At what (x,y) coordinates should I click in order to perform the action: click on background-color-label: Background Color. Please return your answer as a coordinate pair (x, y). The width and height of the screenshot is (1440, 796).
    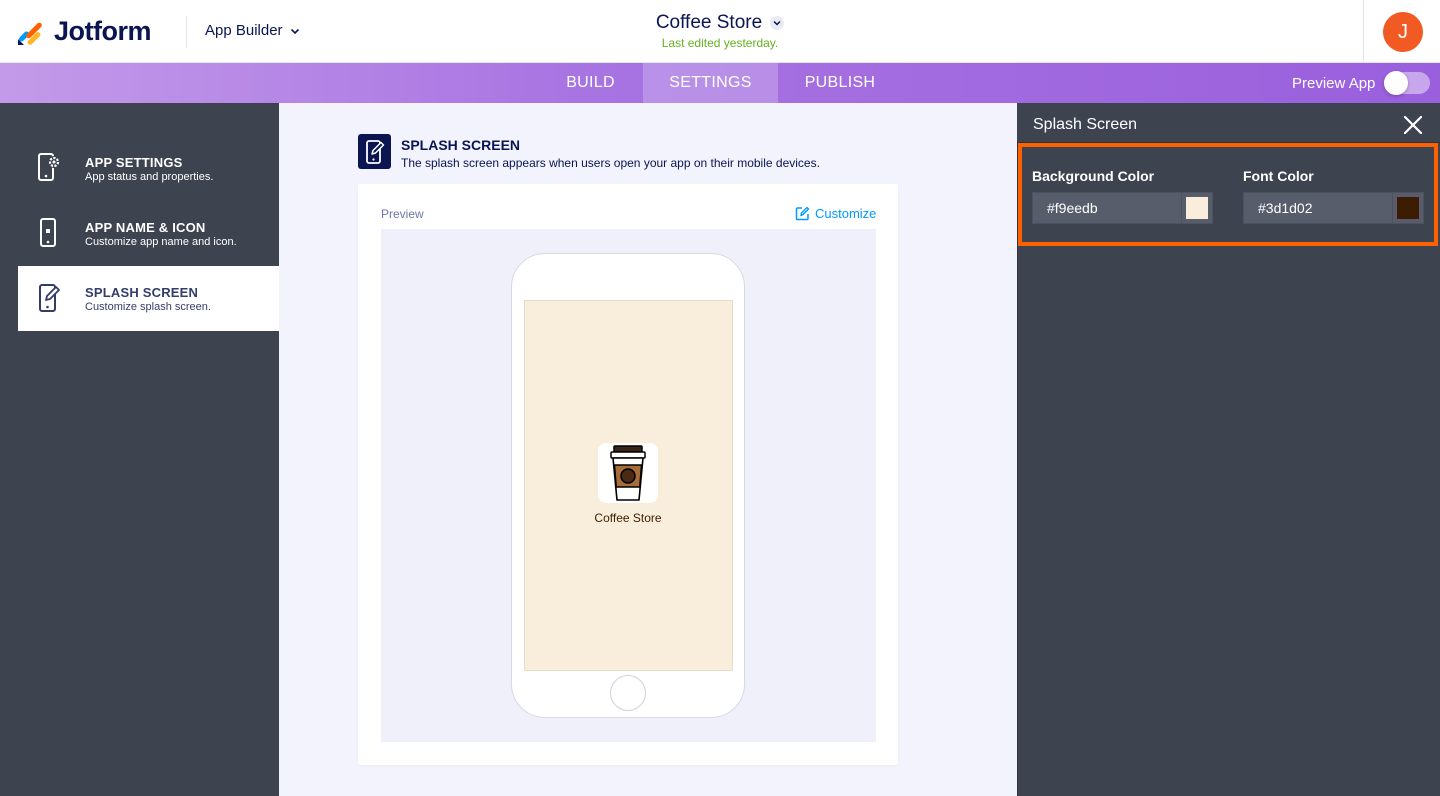
    Looking at the image, I should click on (1093, 176).